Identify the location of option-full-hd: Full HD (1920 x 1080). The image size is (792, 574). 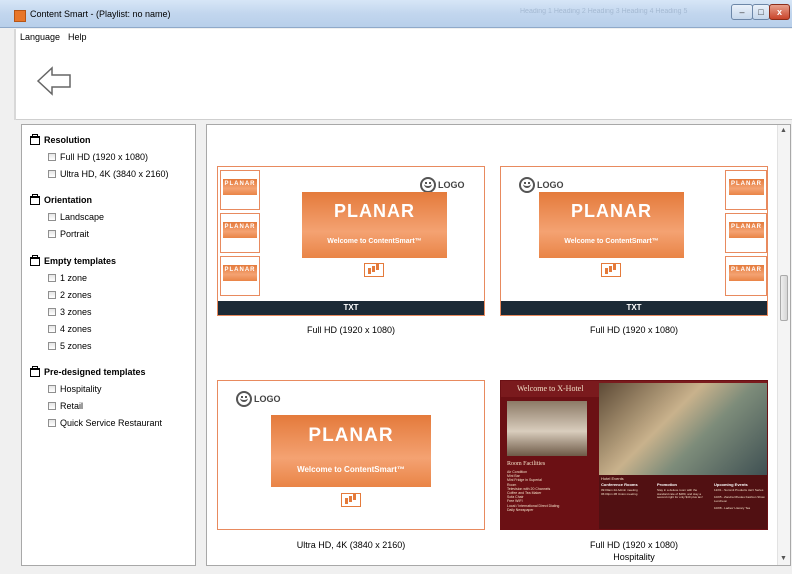
(98, 157).